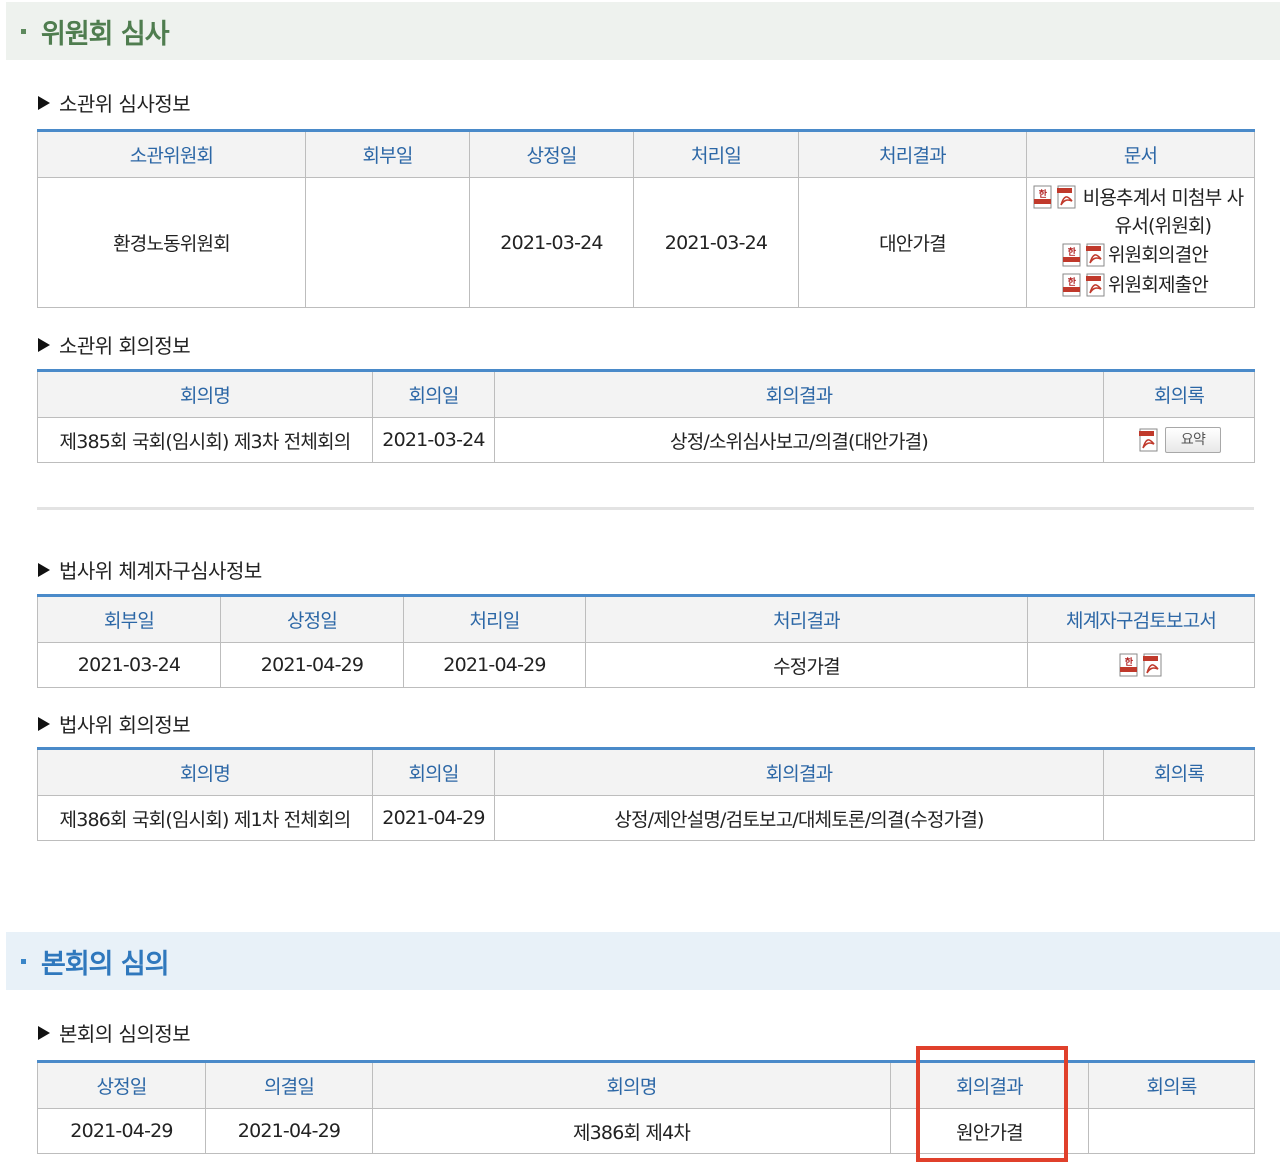  I want to click on table-header-row: 회부일 상정일 처리일 처리결과 체계자구검토보고서, so click(646, 619).